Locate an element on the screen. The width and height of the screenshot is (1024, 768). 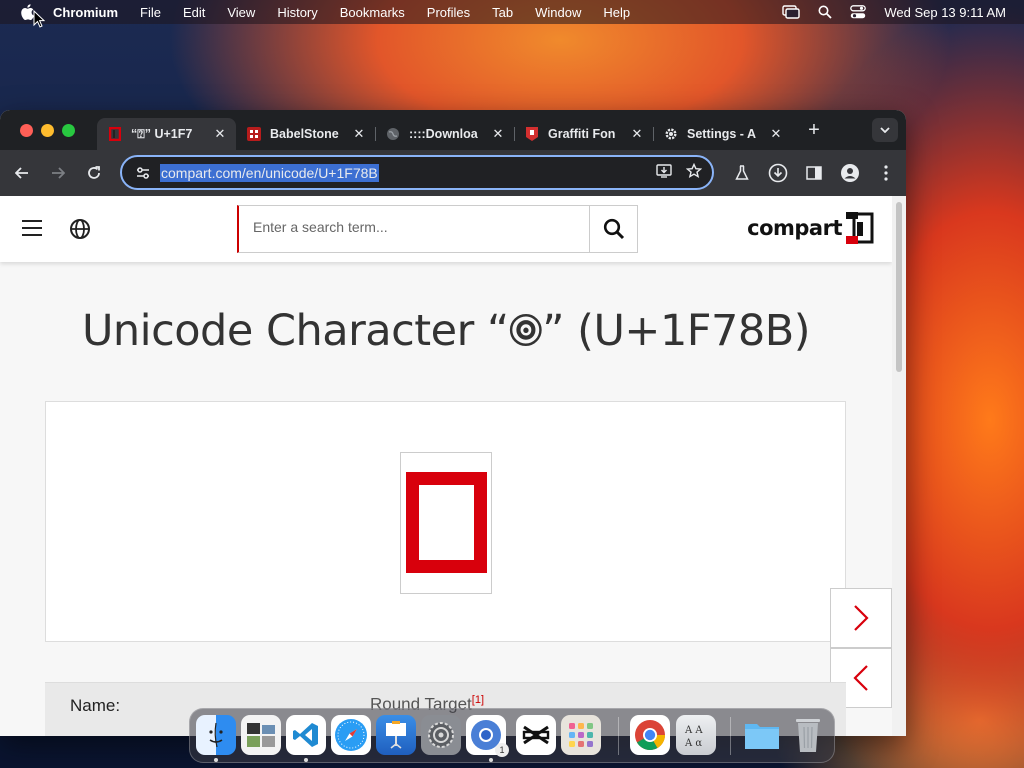
site-search-input is located at coordinates (418, 227).